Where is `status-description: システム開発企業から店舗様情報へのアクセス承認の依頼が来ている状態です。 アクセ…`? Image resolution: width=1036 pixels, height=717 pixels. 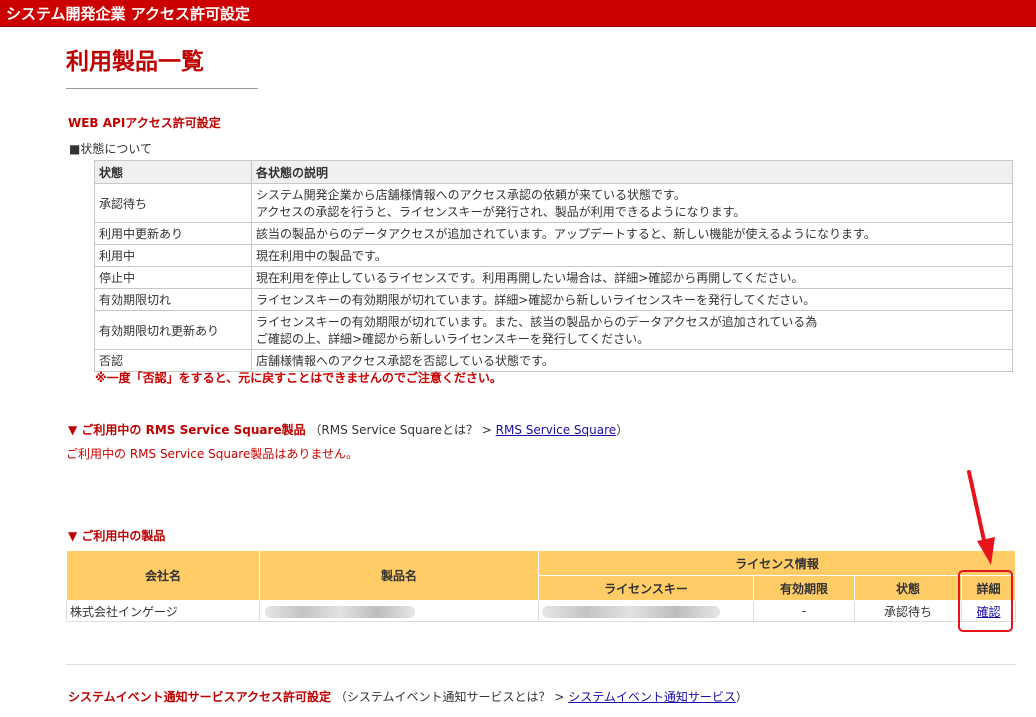 status-description: システム開発企業から店舗様情報へのアクセス承認の依頼が来ている状態です。 アクセ… is located at coordinates (632, 203).